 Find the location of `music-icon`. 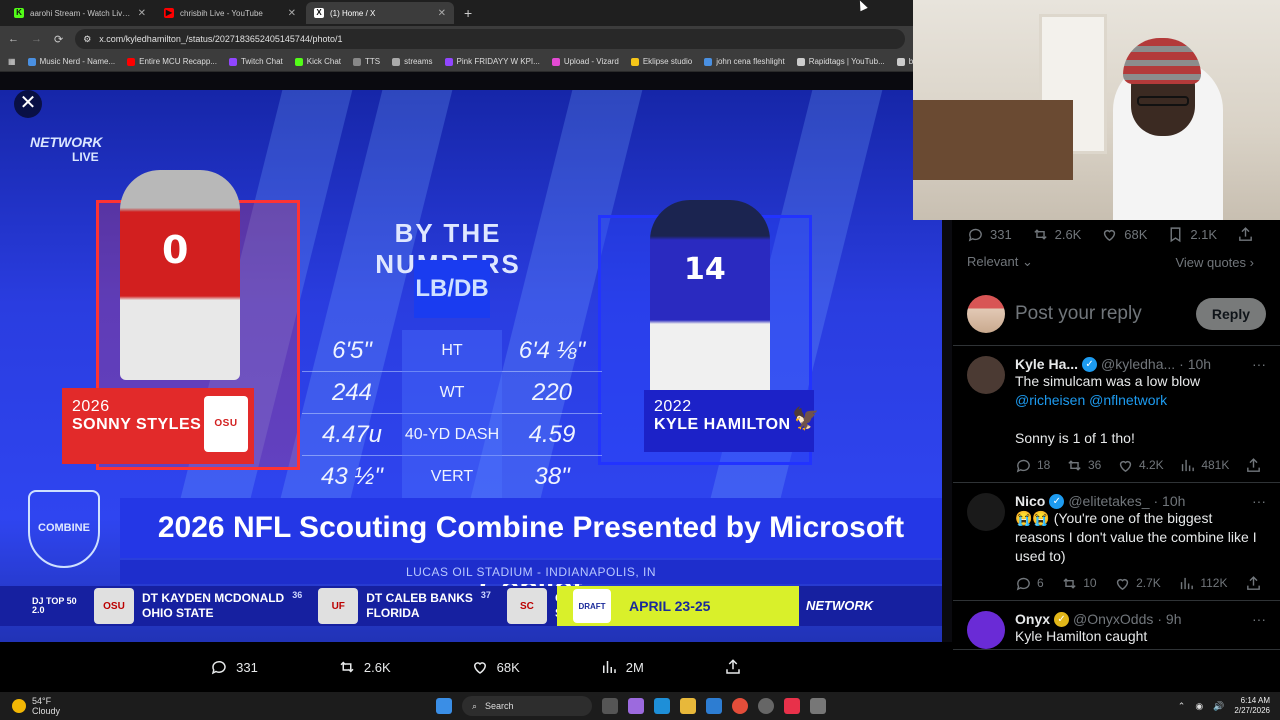

music-icon is located at coordinates (792, 706).